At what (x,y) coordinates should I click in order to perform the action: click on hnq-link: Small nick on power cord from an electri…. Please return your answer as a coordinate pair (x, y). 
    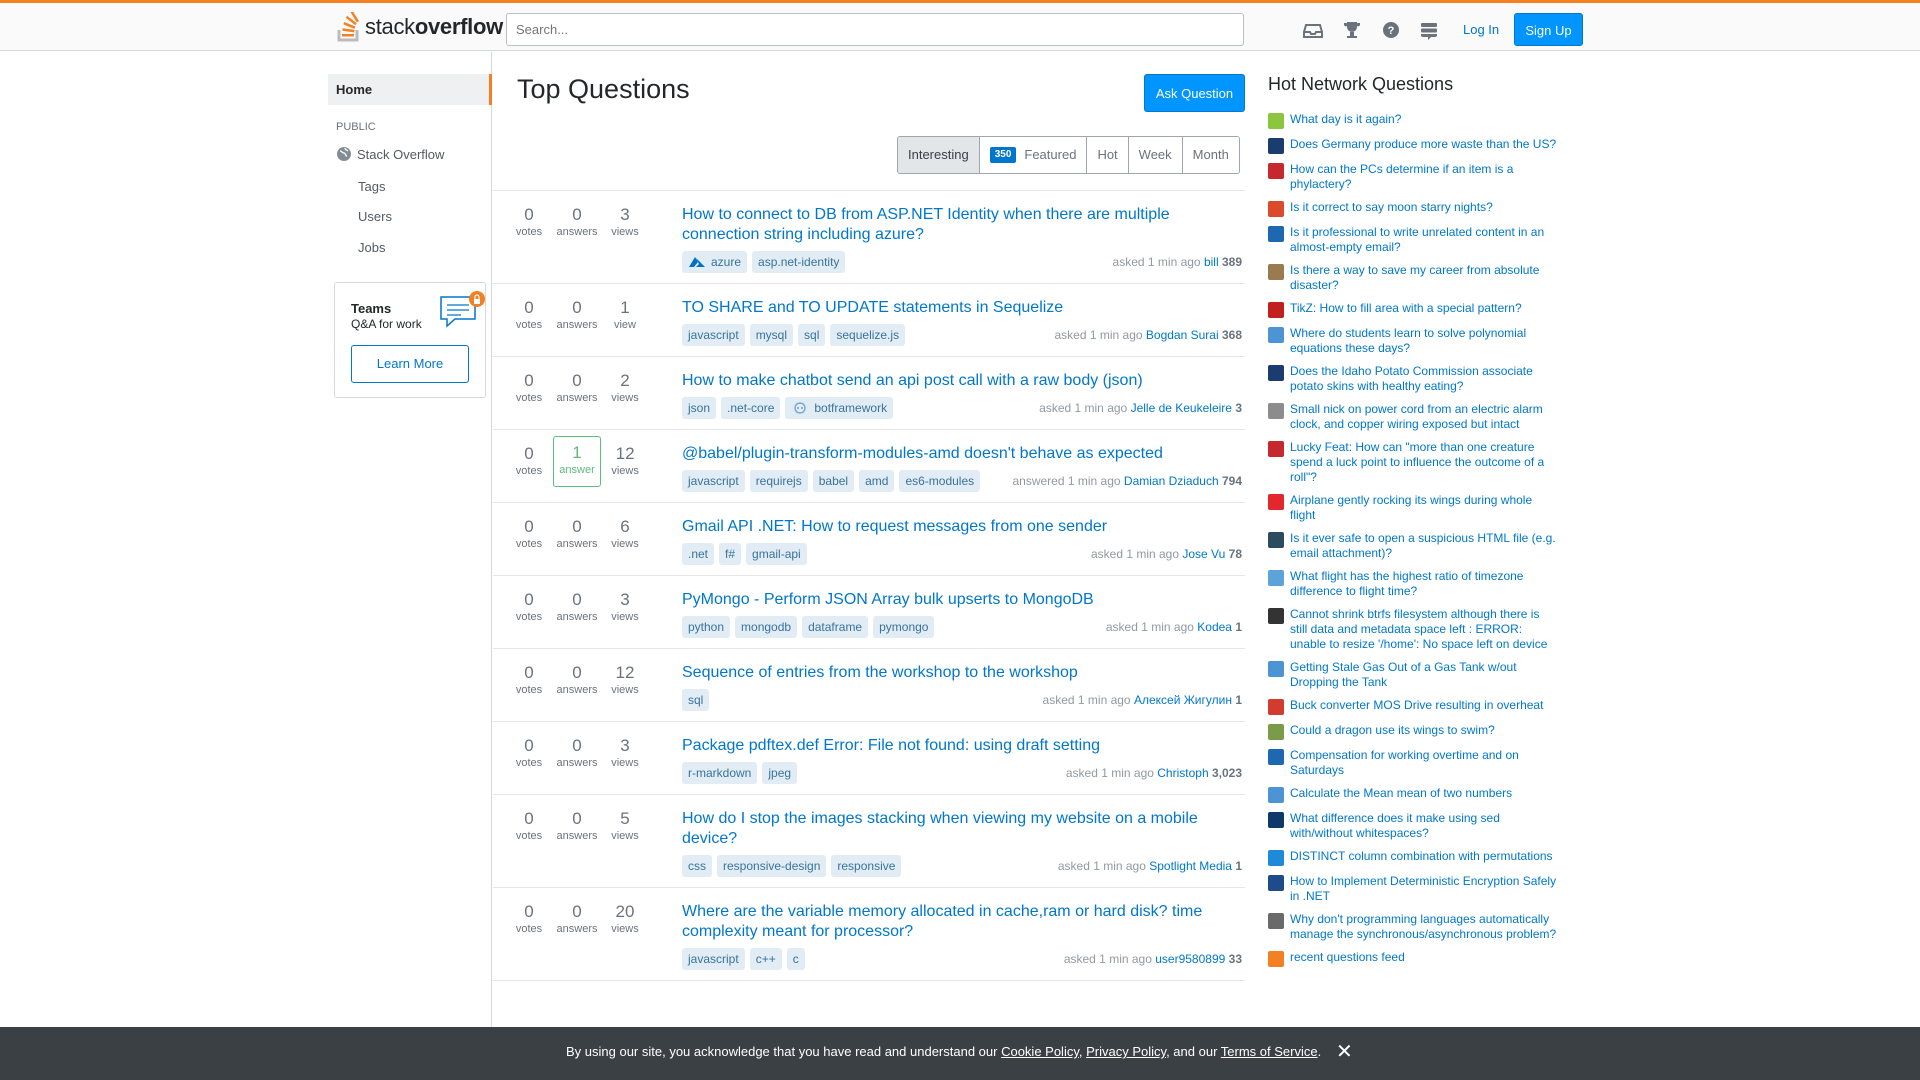
    Looking at the image, I should click on (1425, 417).